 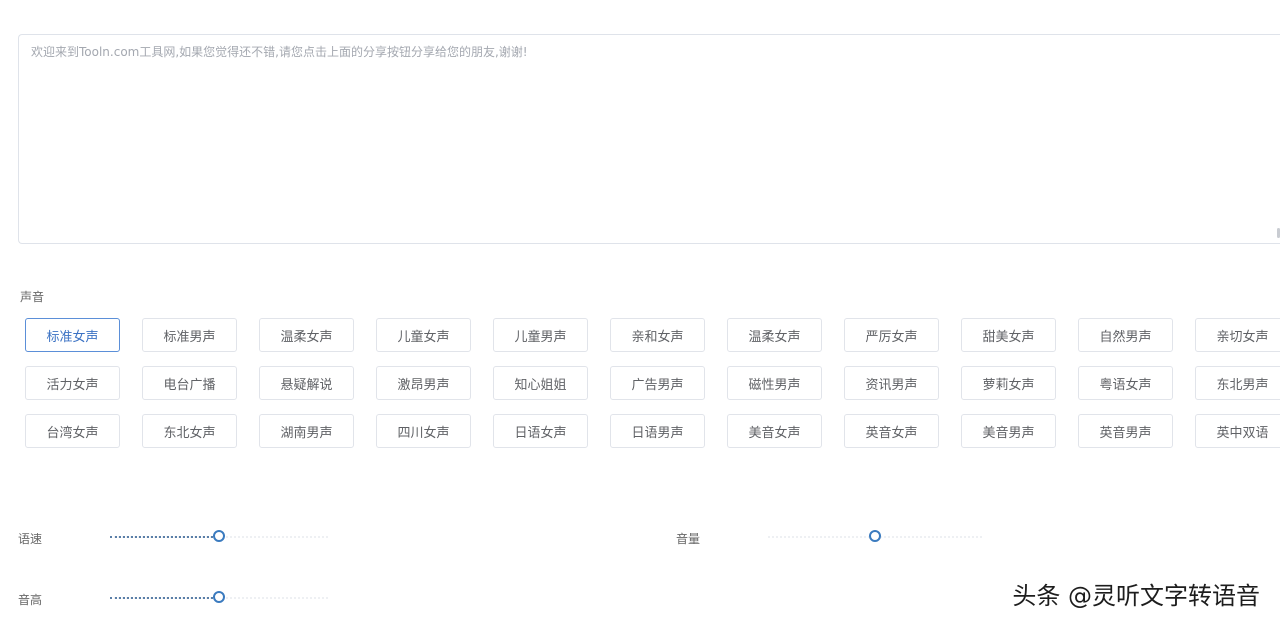 I want to click on voice-option: 日语男声, so click(x=657, y=431).